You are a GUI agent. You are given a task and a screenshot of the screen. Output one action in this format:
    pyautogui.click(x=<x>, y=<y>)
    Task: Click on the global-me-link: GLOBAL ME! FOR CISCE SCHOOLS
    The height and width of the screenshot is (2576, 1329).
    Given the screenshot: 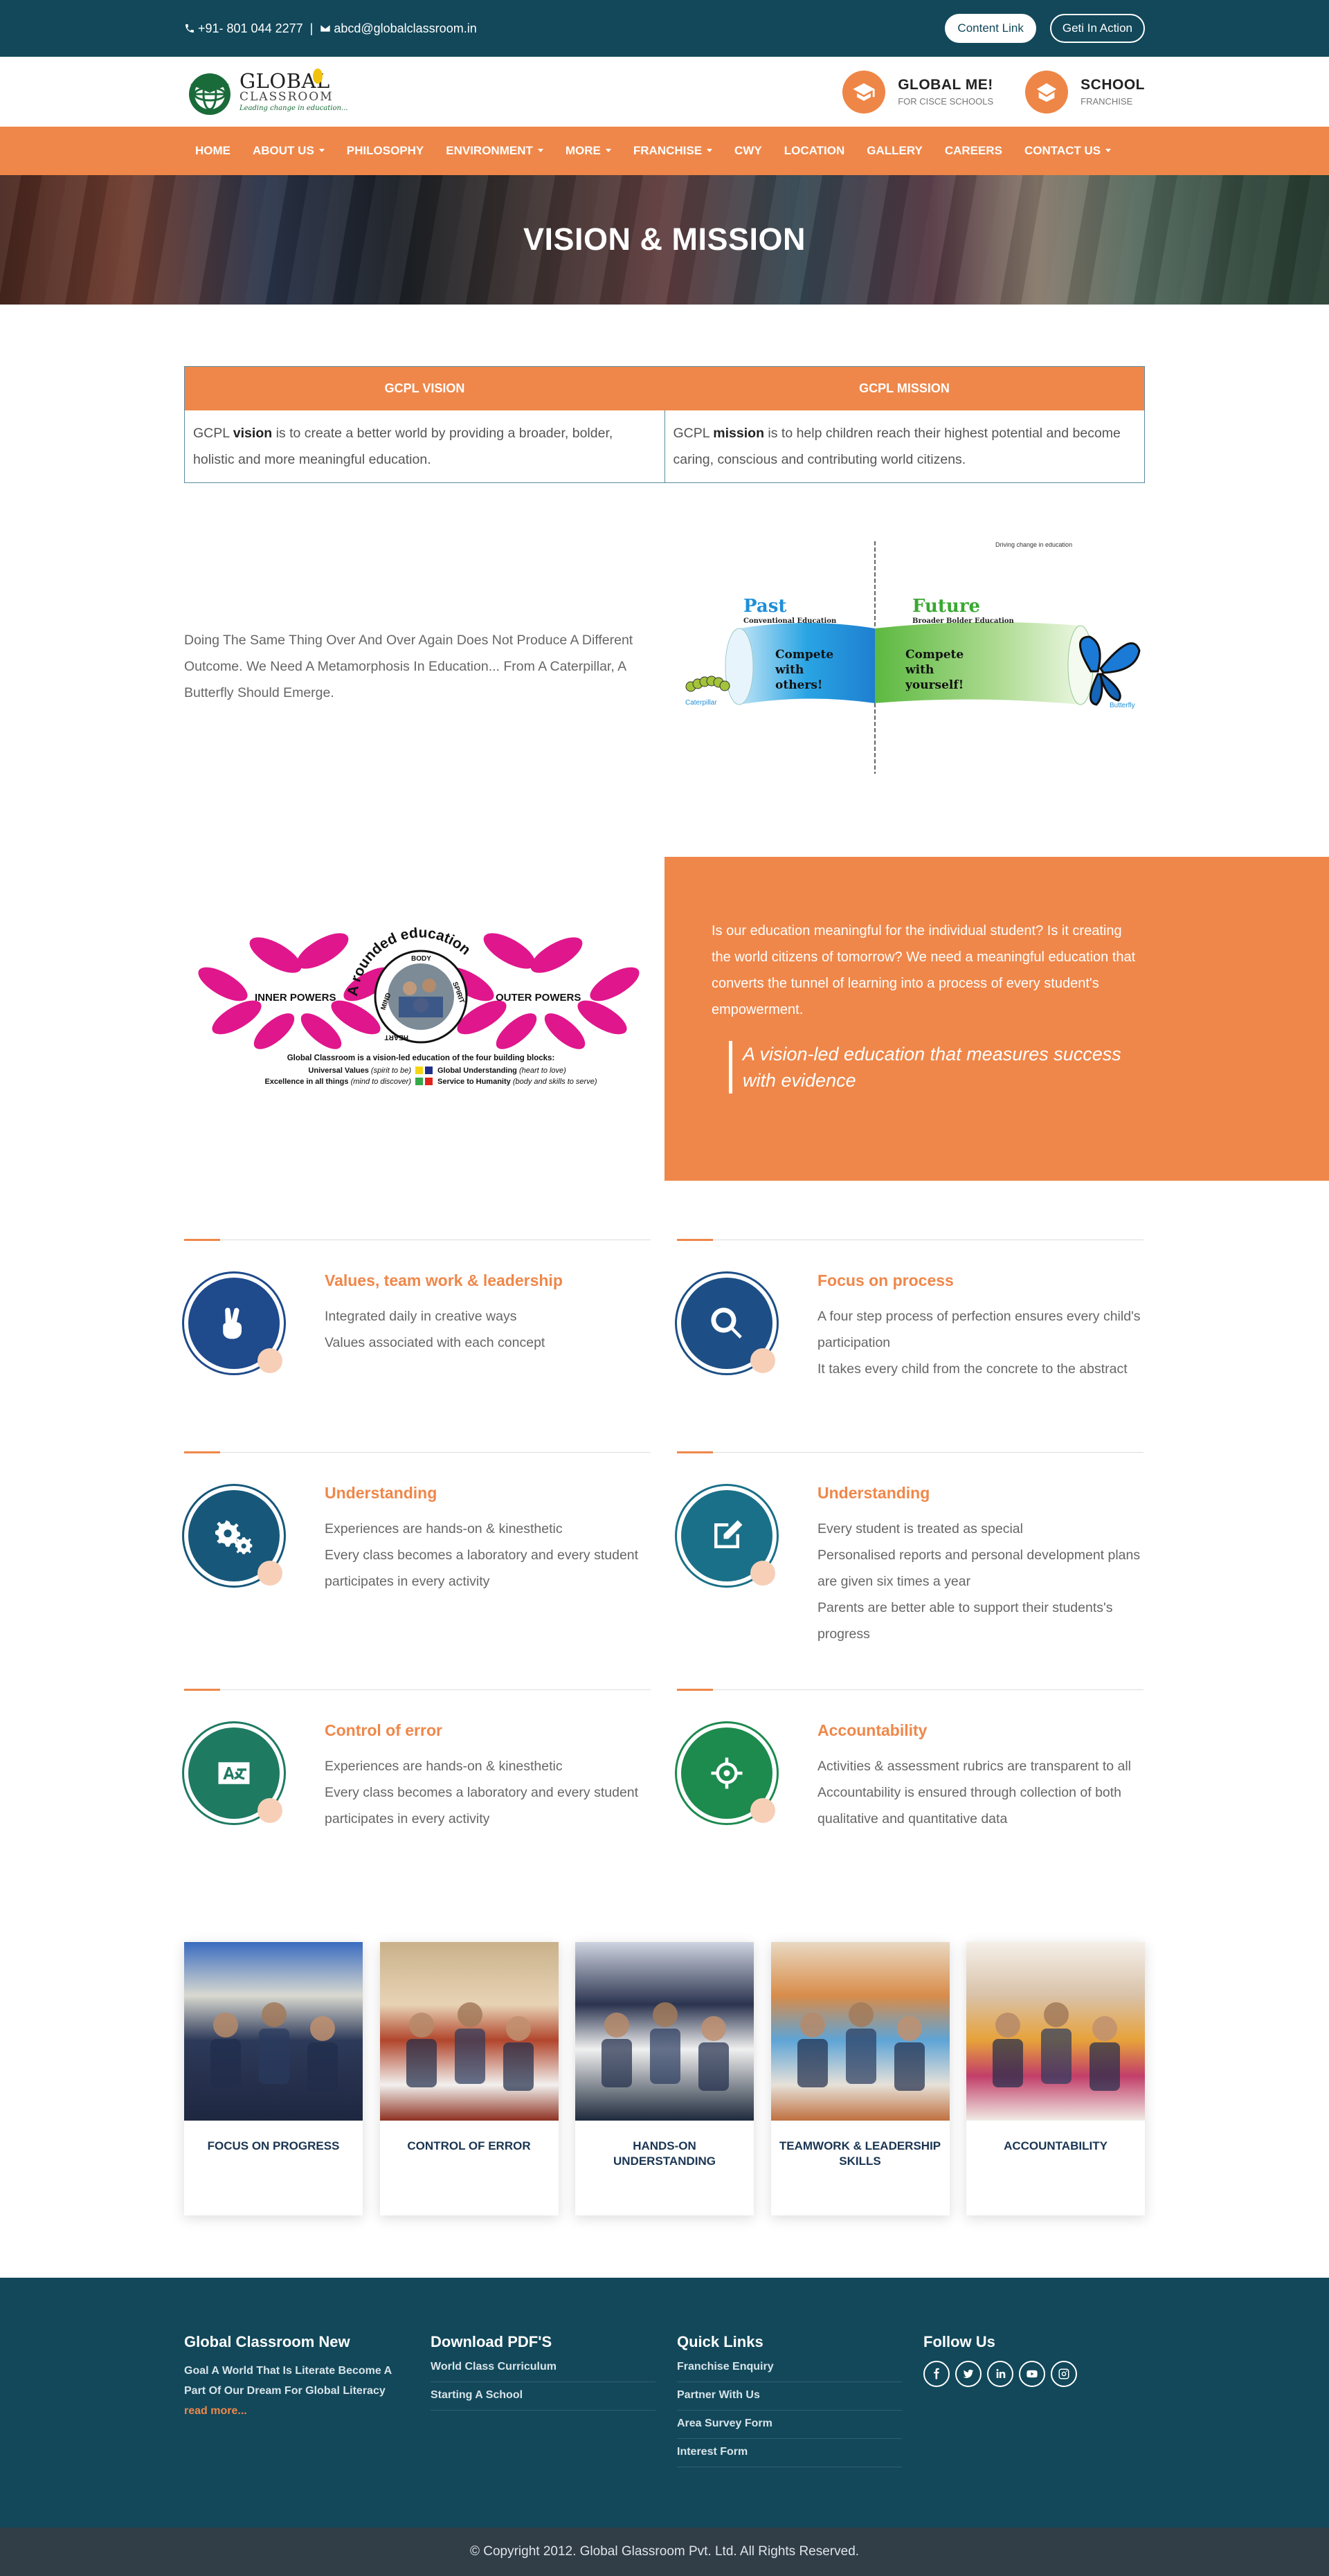 What is the action you would take?
    pyautogui.click(x=917, y=92)
    